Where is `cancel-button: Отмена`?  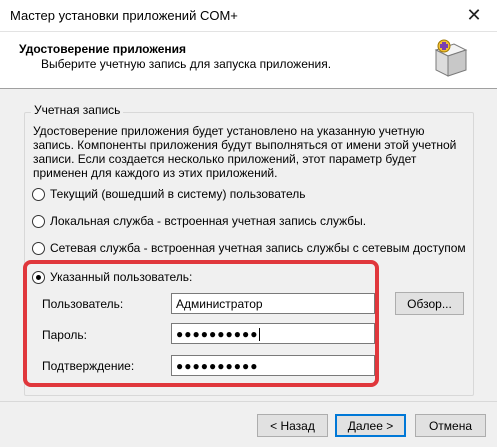 cancel-button: Отмена is located at coordinates (450, 425).